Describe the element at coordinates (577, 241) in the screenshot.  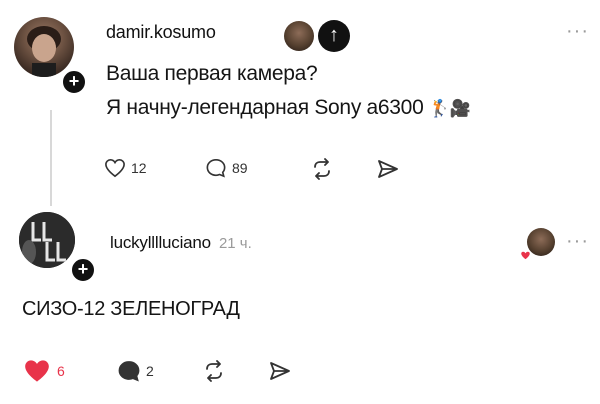
I see `reply-more-options-icon: ···` at that location.